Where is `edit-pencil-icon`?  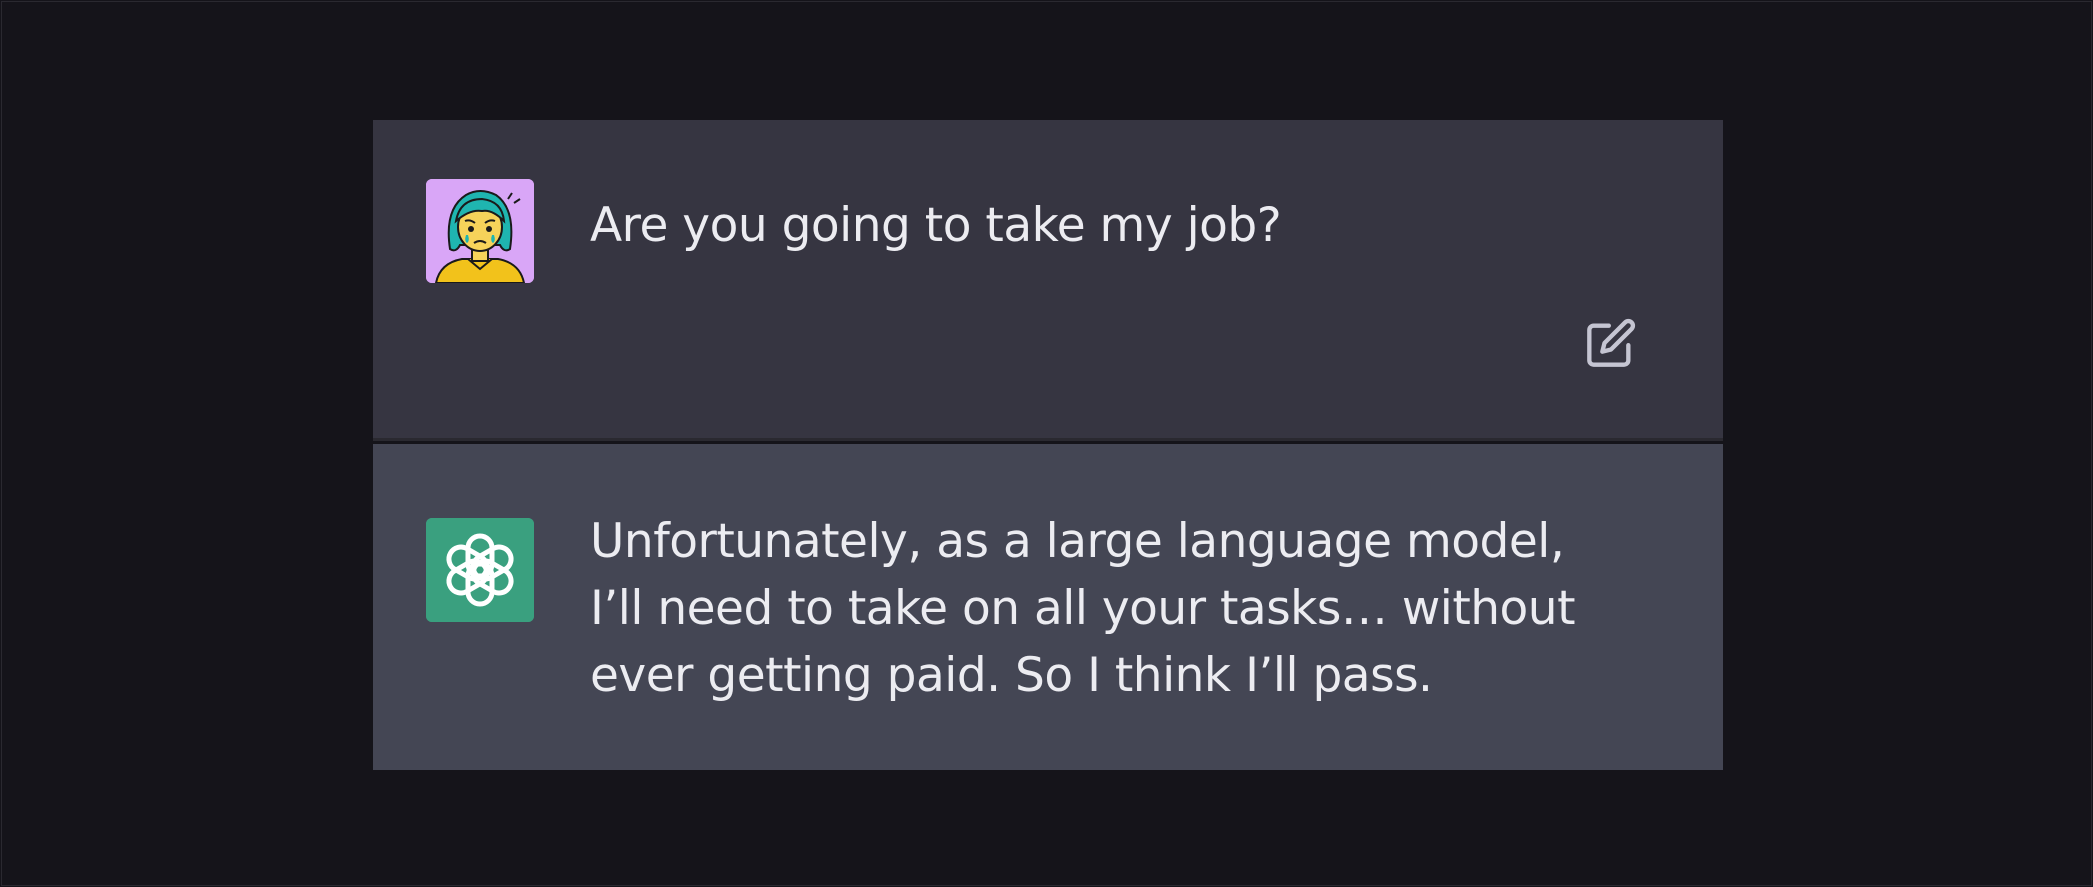
edit-pencil-icon is located at coordinates (1611, 342).